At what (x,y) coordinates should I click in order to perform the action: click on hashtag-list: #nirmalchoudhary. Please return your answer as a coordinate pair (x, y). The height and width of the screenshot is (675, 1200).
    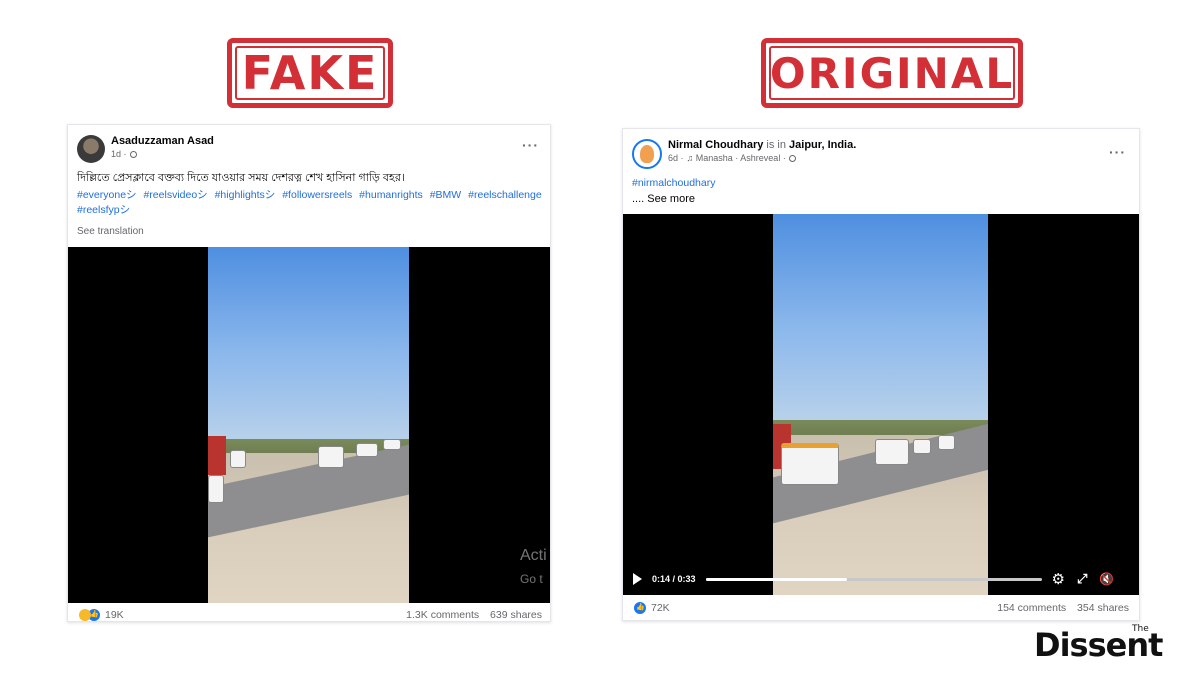
    Looking at the image, I should click on (675, 183).